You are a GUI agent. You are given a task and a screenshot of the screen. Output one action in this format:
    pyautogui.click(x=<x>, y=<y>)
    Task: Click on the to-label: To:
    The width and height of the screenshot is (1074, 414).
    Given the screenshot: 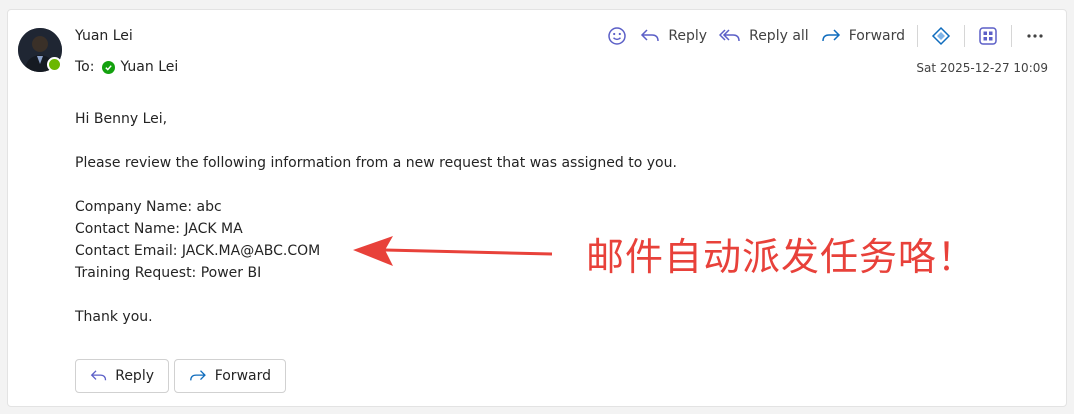 What is the action you would take?
    pyautogui.click(x=85, y=67)
    